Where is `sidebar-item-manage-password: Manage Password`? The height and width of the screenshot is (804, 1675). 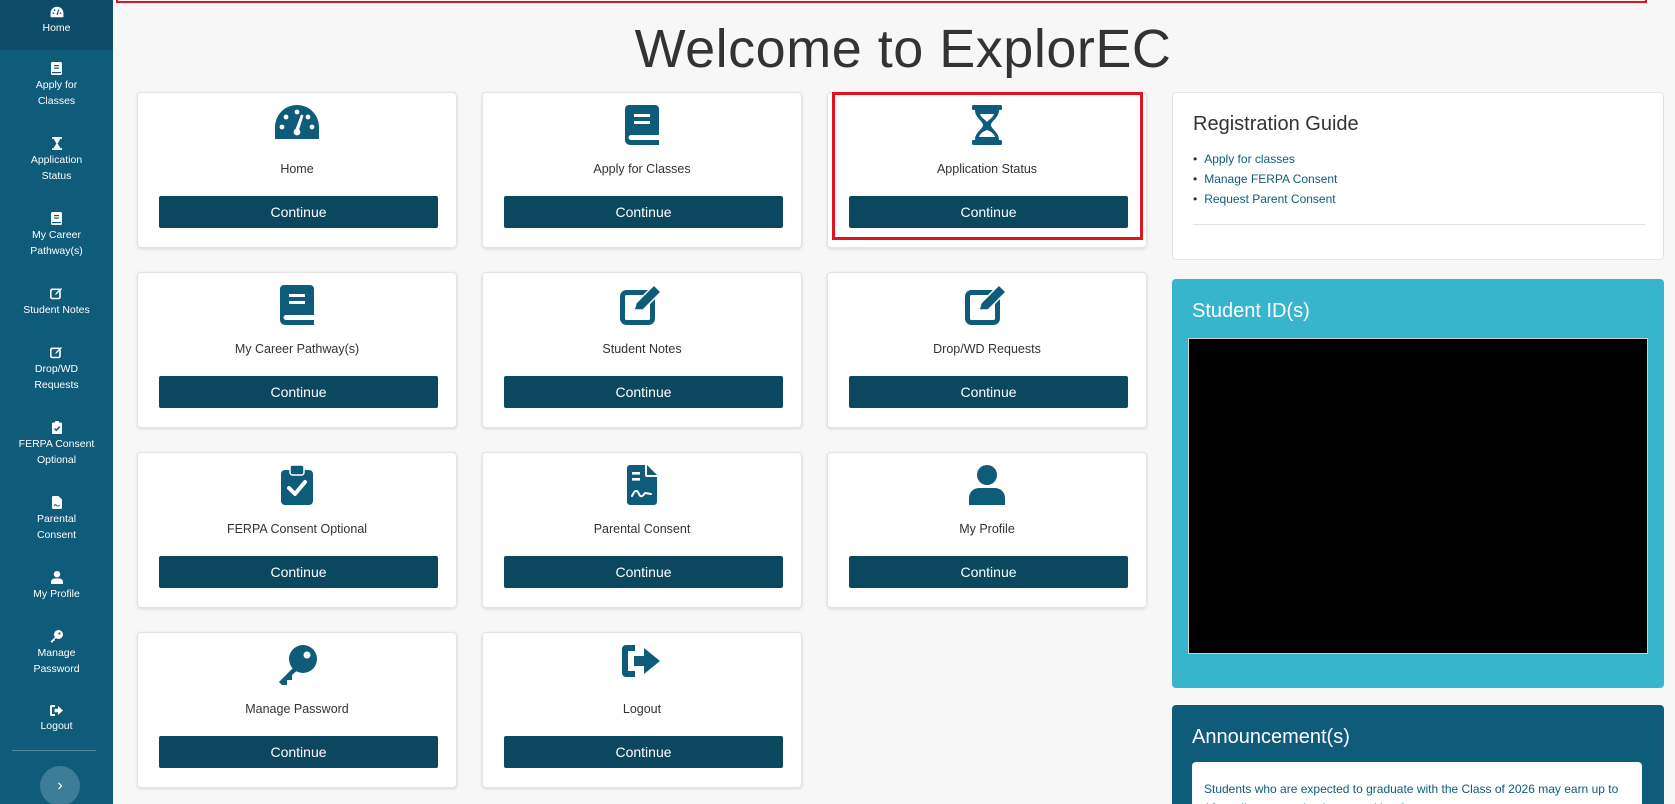 sidebar-item-manage-password: Manage Password is located at coordinates (56, 653).